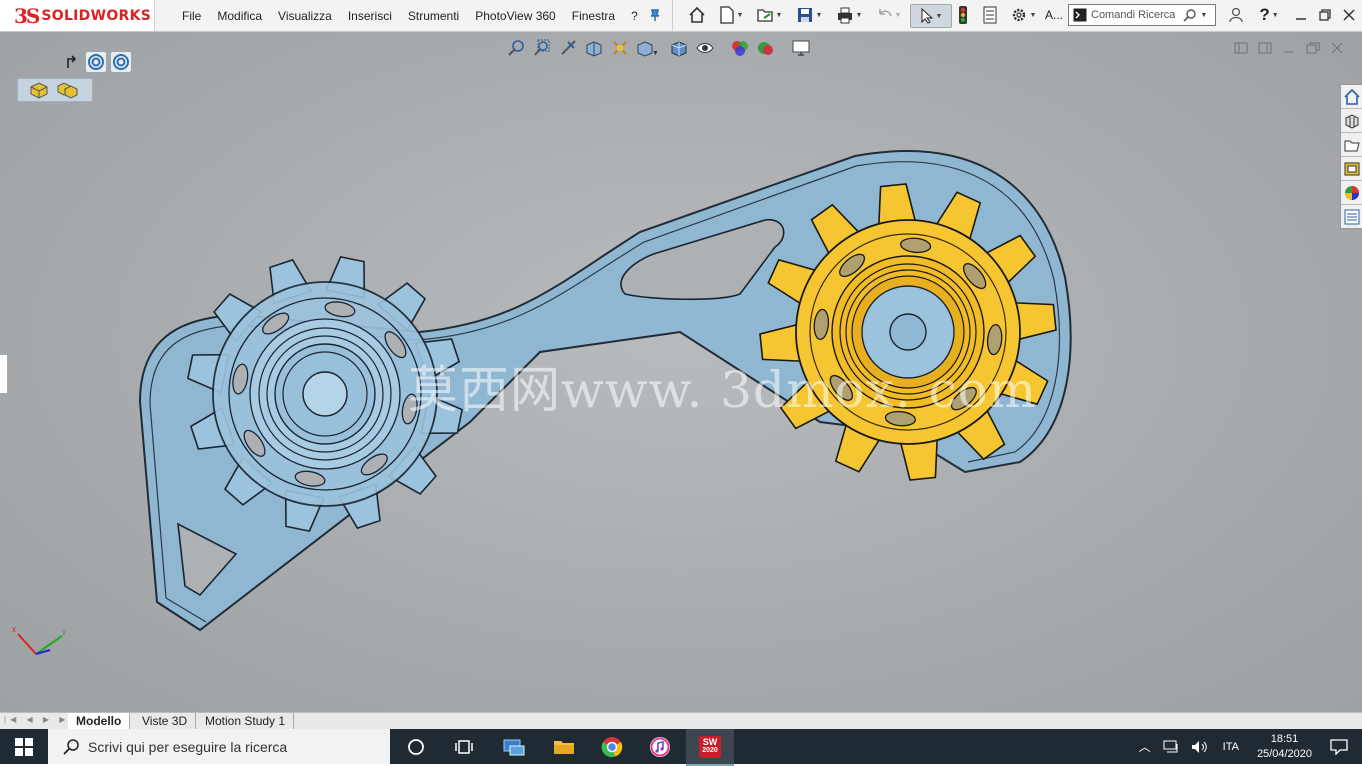 This screenshot has height=766, width=1362. I want to click on new-document-button: ▼, so click(731, 15).